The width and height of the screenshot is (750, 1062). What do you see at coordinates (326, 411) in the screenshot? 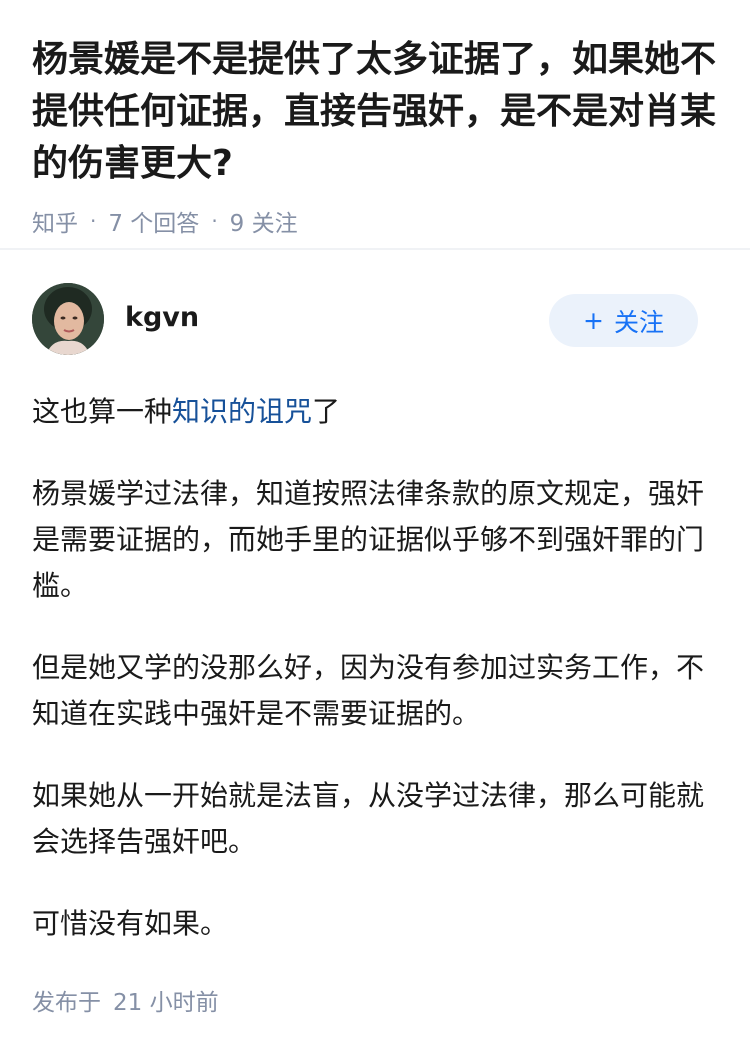
I see `paragraph-text: 了` at bounding box center [326, 411].